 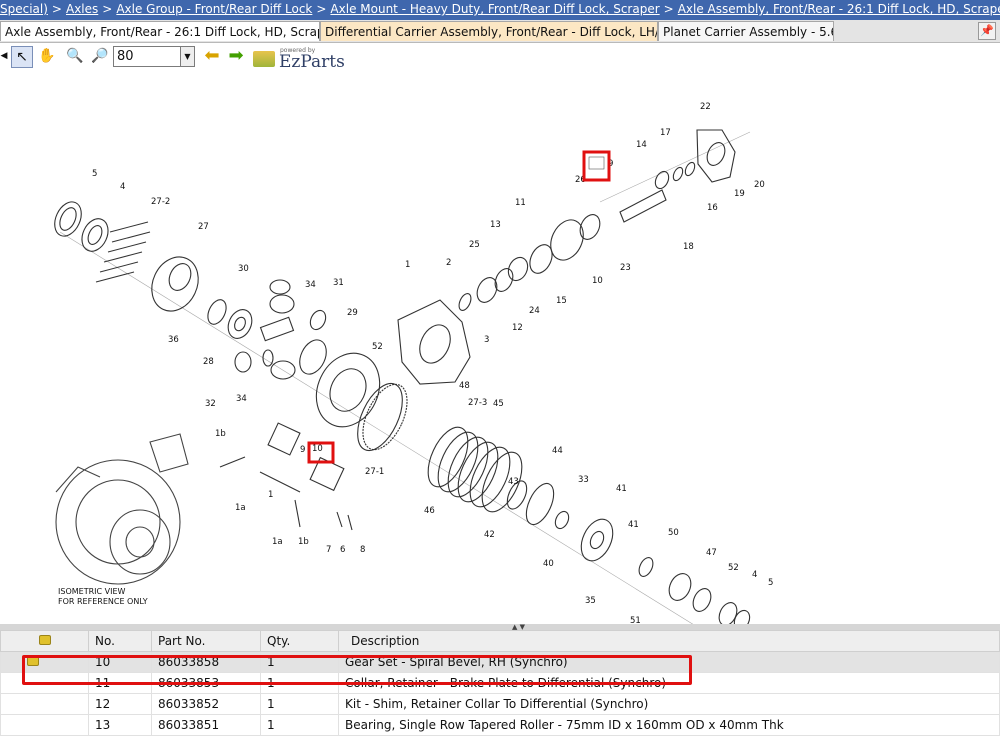 What do you see at coordinates (120, 641) in the screenshot?
I see `header-no: No.` at bounding box center [120, 641].